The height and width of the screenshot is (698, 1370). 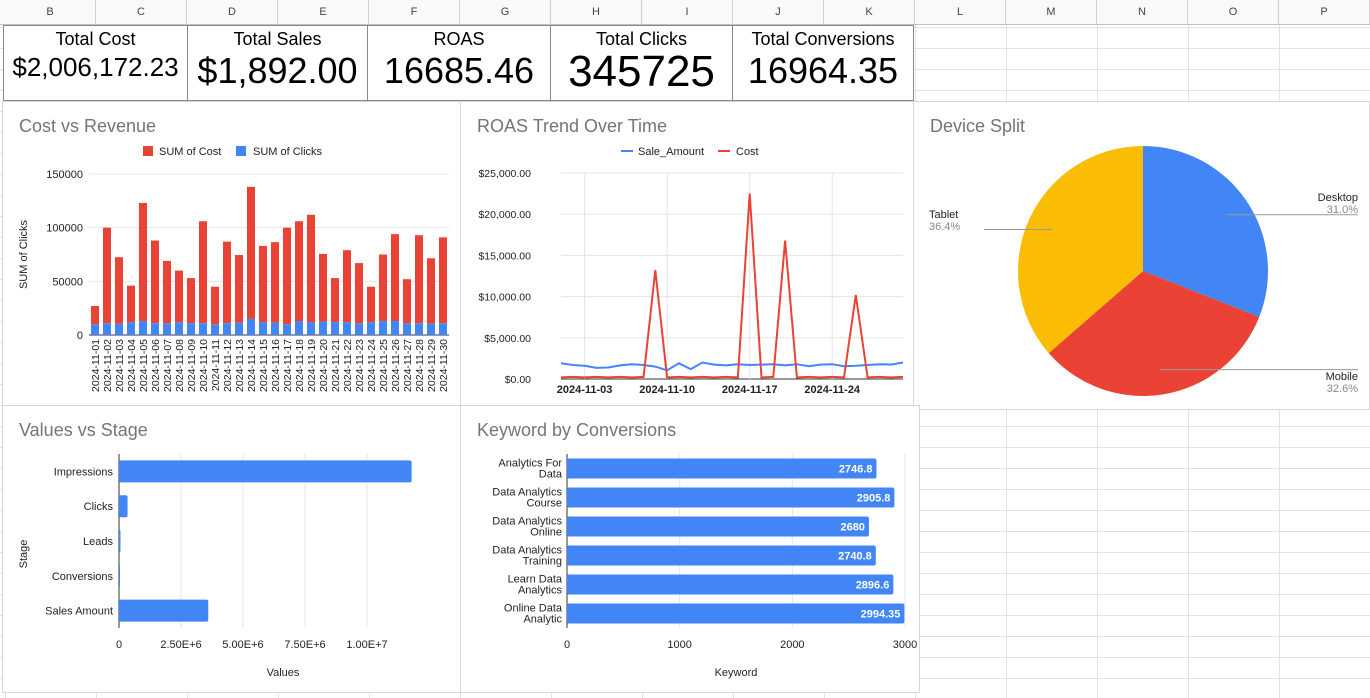 I want to click on legend-label-cost: Cost, so click(x=747, y=152).